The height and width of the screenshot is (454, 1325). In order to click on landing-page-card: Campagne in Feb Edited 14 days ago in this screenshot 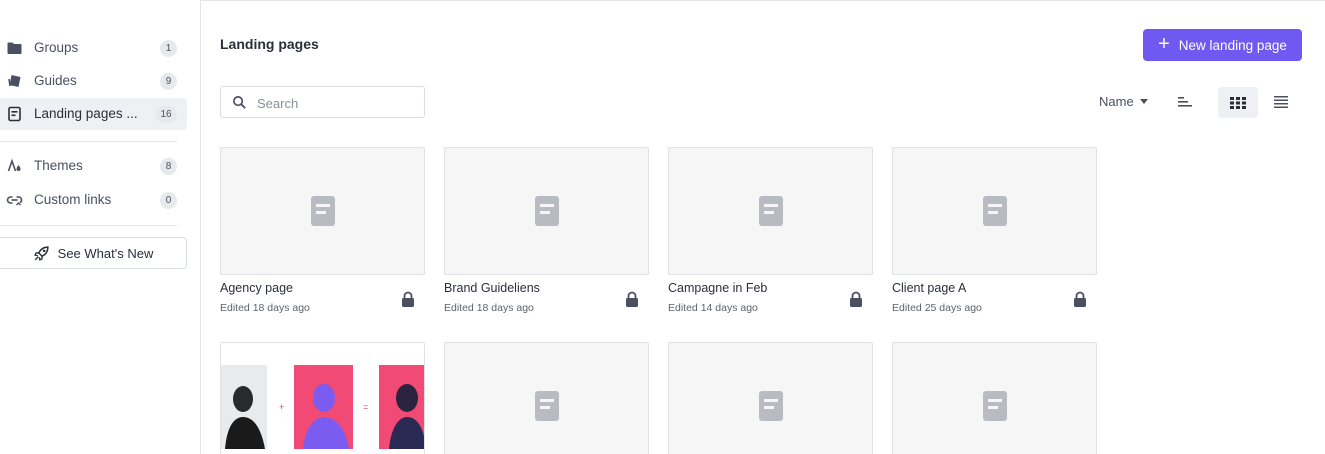, I will do `click(770, 230)`.